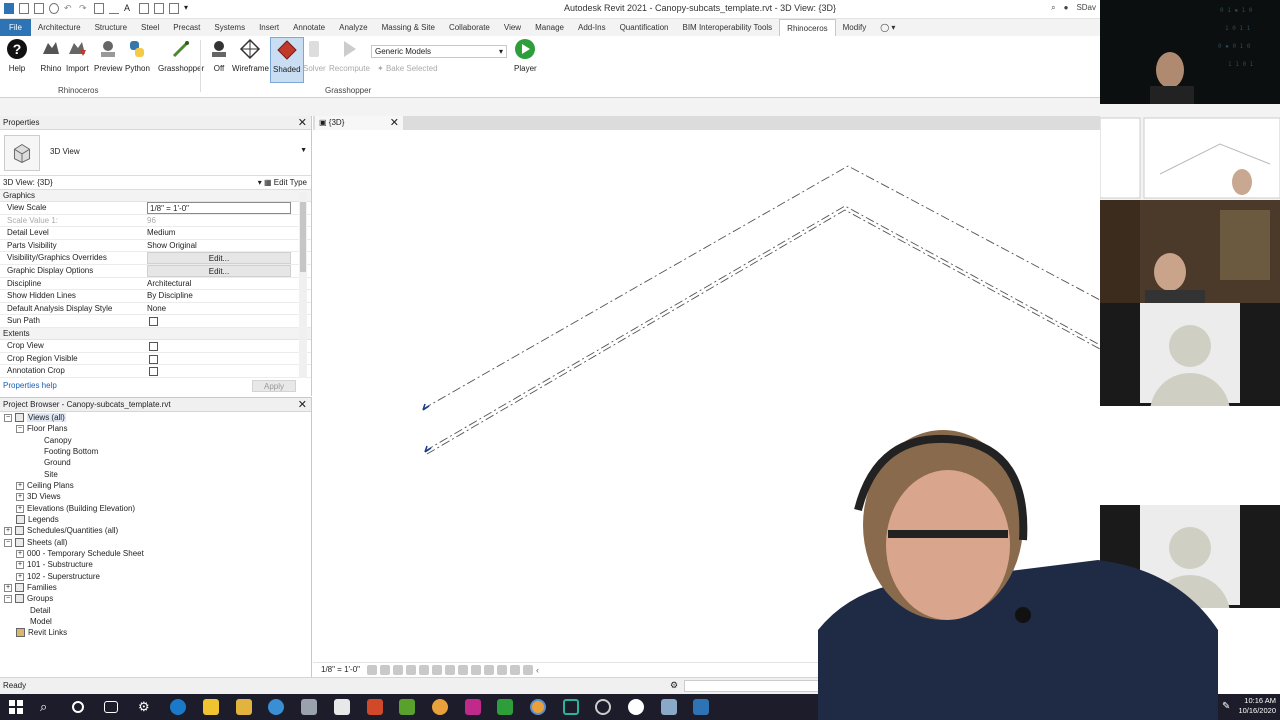 The image size is (1280, 720). Describe the element at coordinates (408, 27) in the screenshot. I see `tab-massing-site: Massing & Site` at that location.